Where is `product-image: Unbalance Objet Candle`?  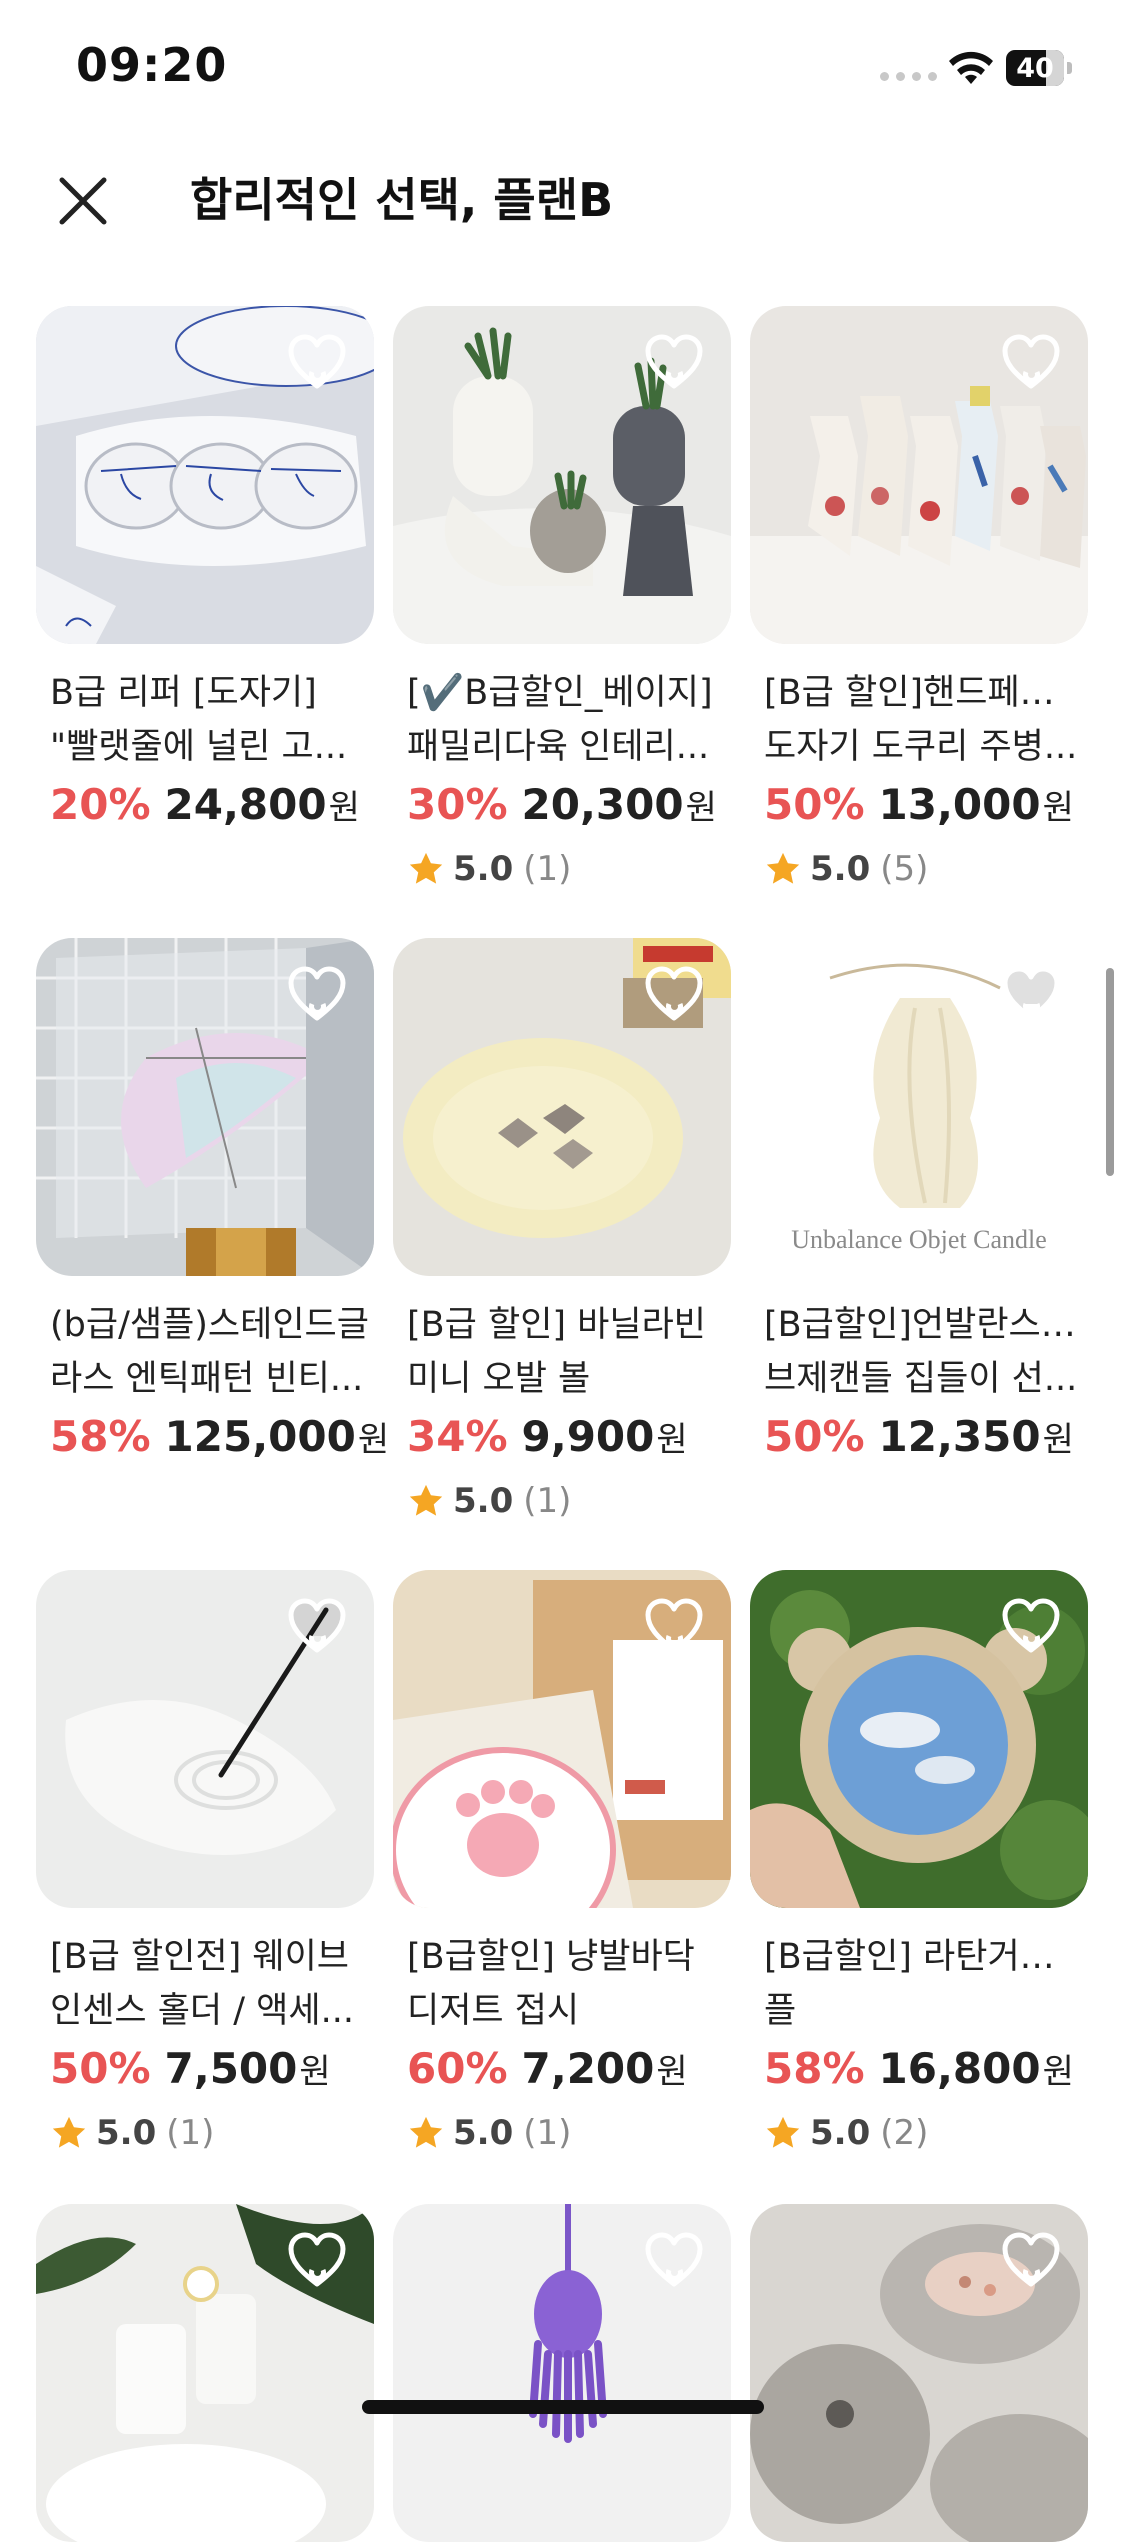
product-image: Unbalance Objet Candle is located at coordinates (919, 1107).